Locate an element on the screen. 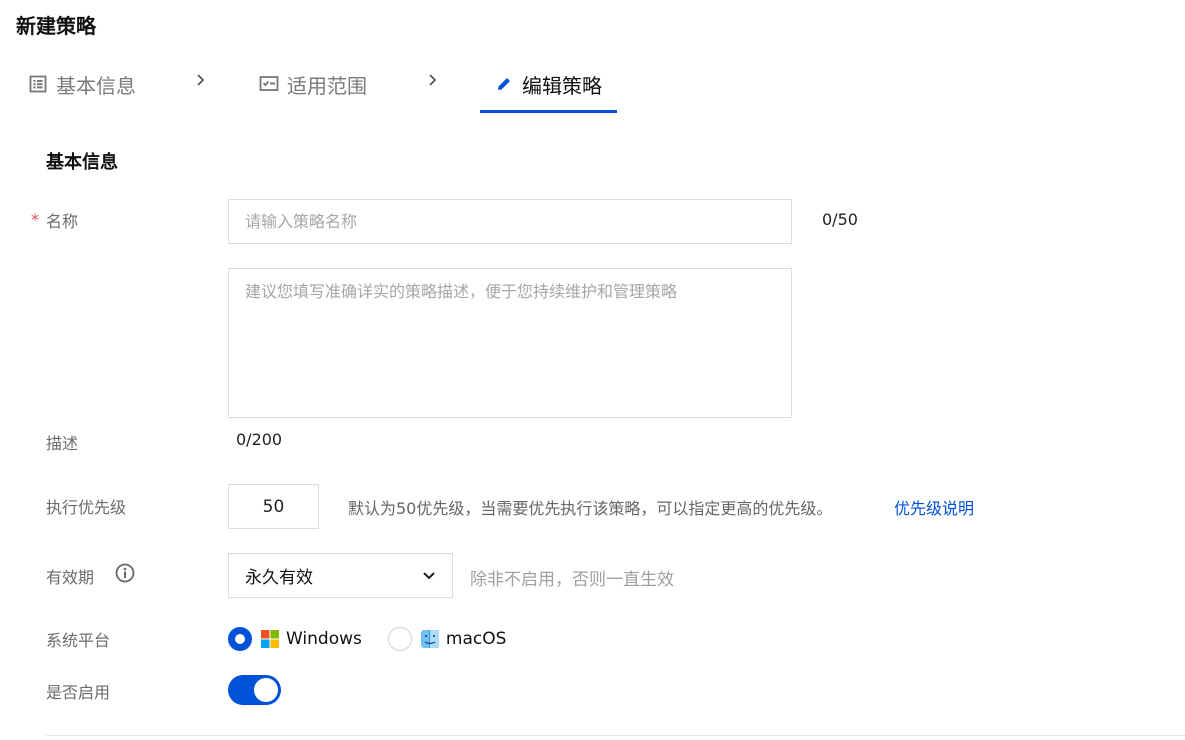 The height and width of the screenshot is (740, 1185). name-label: 名称 is located at coordinates (62, 221).